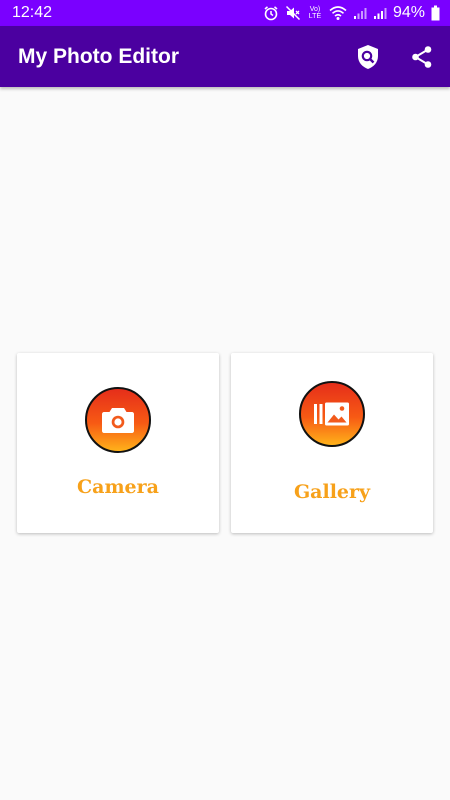  Describe the element at coordinates (395, 57) in the screenshot. I see `app-actions` at that location.